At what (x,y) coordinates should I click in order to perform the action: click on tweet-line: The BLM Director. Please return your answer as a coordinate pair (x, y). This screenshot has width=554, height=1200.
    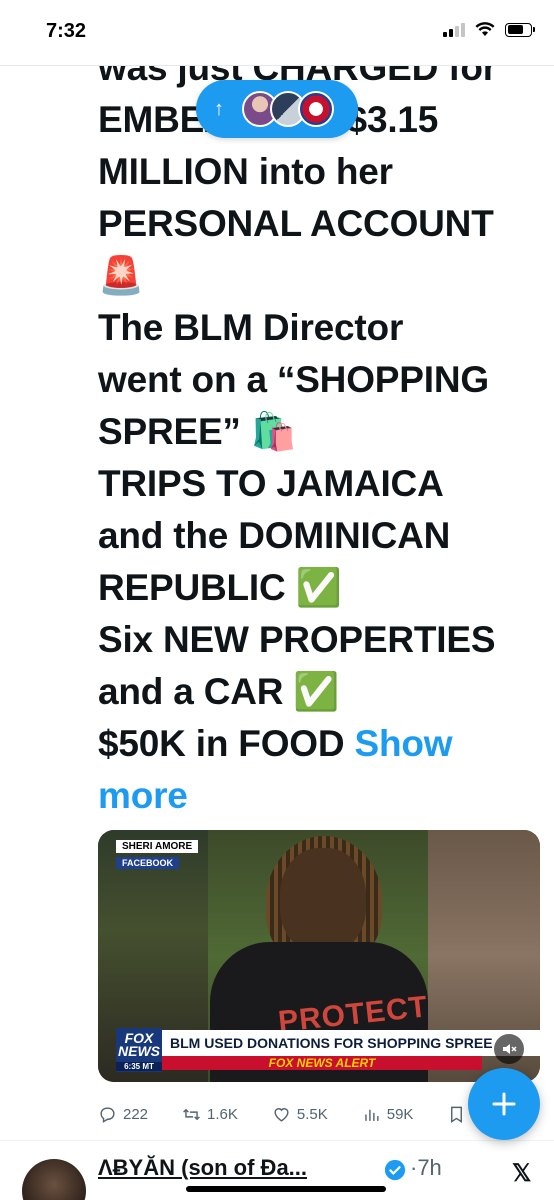
    Looking at the image, I should click on (251, 327).